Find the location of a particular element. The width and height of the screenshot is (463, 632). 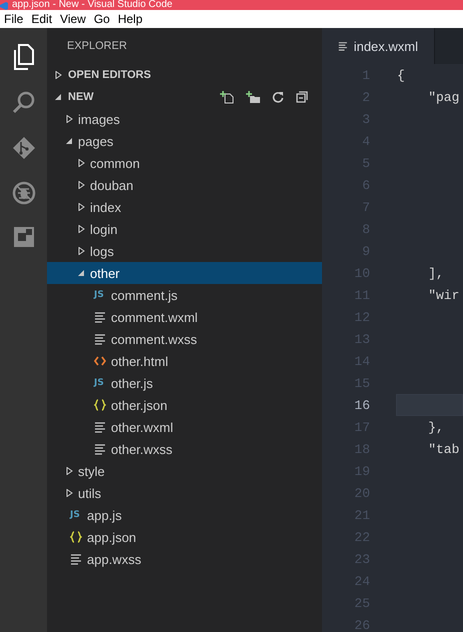

tree-row: comment.wxss is located at coordinates (184, 339).